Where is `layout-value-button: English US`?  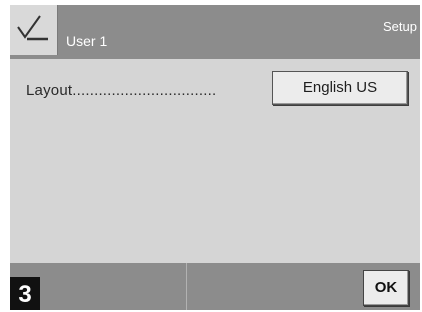 layout-value-button: English US is located at coordinates (340, 88).